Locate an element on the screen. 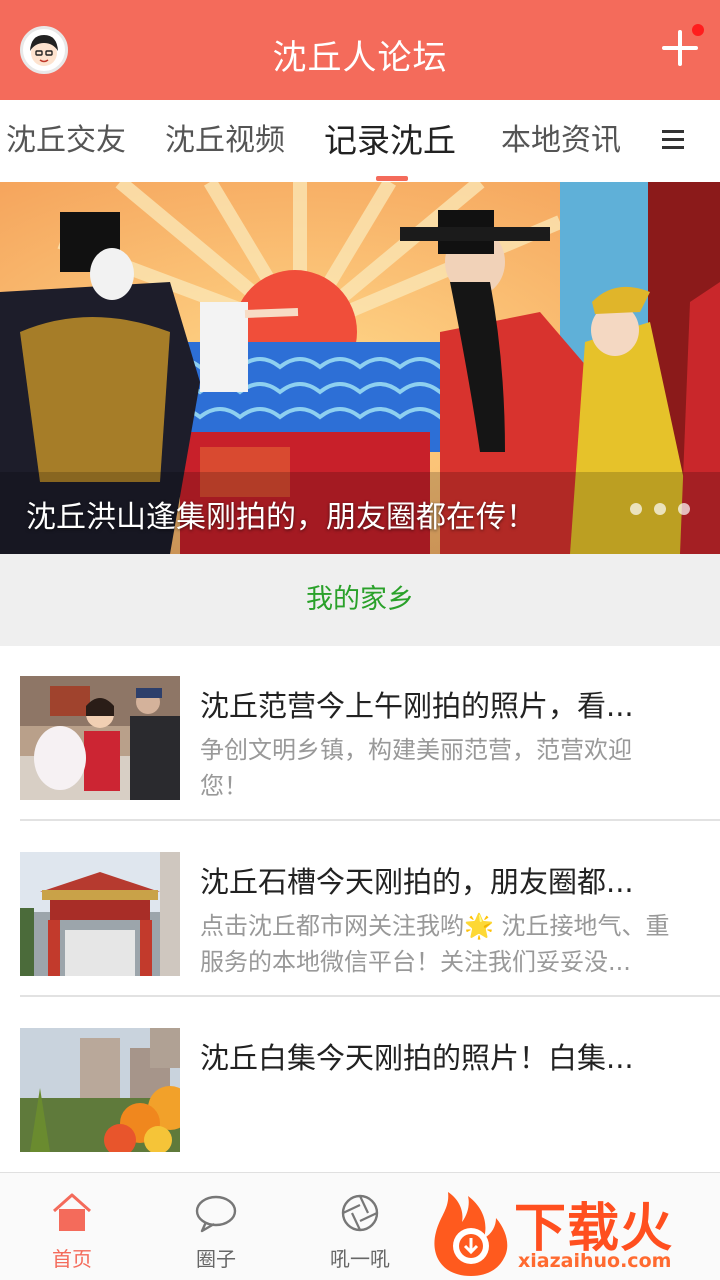 The height and width of the screenshot is (1280, 720). watermark-url: xiazaihuo.com is located at coordinates (595, 1261).